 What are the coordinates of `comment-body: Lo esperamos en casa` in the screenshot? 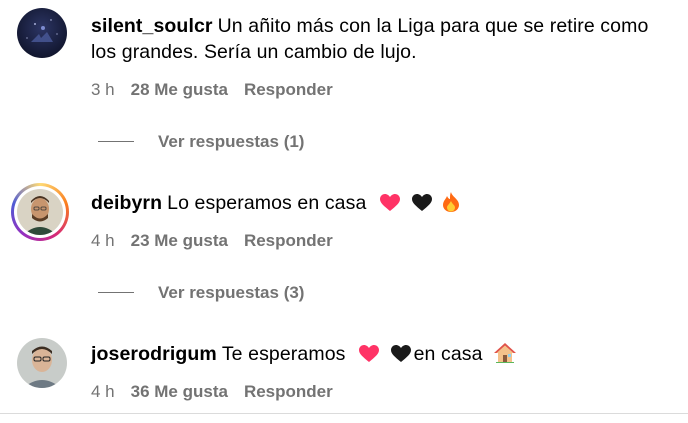 It's located at (267, 203).